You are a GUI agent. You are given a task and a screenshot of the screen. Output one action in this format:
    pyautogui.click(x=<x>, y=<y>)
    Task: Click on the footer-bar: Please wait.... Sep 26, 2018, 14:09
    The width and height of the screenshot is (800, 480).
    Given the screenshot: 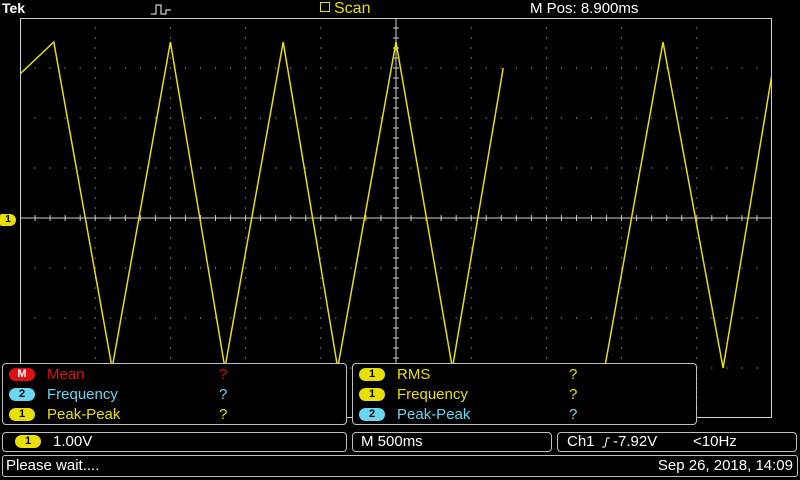 What is the action you would take?
    pyautogui.click(x=400, y=467)
    